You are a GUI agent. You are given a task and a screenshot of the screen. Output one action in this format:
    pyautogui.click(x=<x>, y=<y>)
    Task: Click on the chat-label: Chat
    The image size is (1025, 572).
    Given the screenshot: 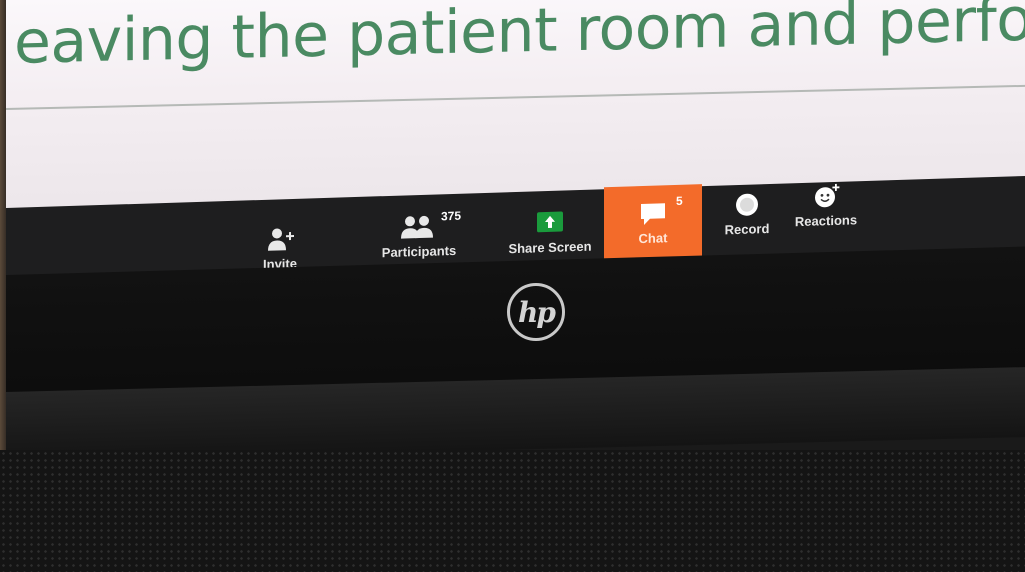 What is the action you would take?
    pyautogui.click(x=653, y=237)
    